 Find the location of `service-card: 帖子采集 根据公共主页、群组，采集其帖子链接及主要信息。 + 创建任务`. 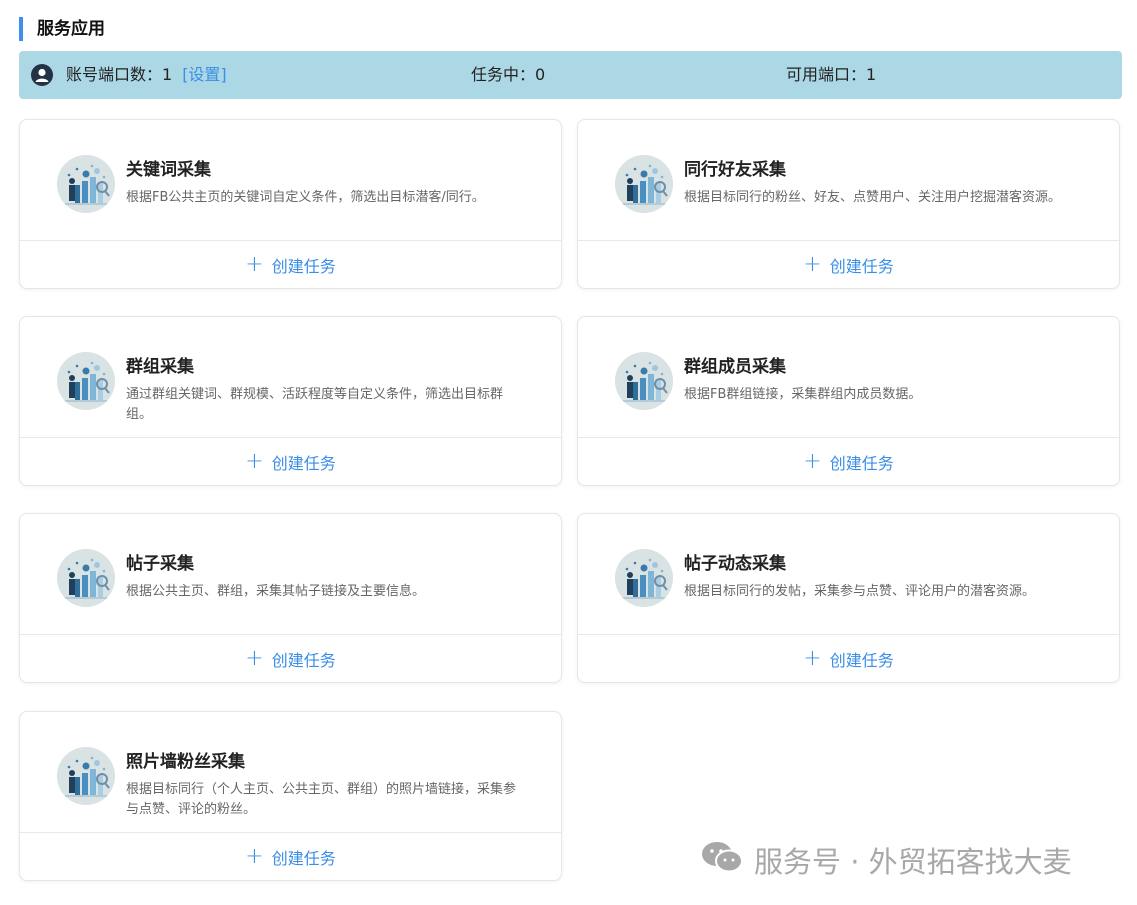

service-card: 帖子采集 根据公共主页、群组，采集其帖子链接及主要信息。 + 创建任务 is located at coordinates (290, 598).